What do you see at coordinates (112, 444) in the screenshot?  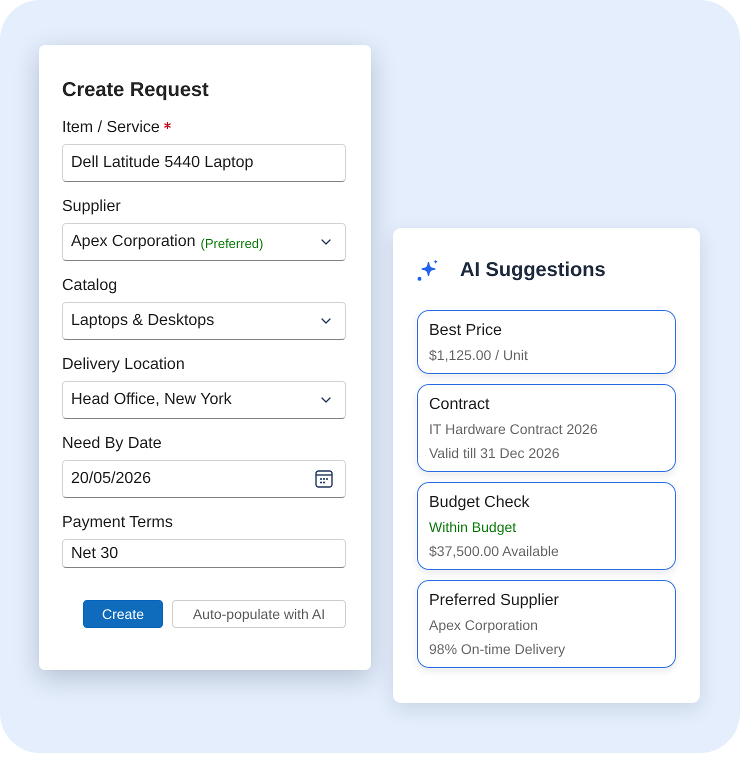 I see `field-label: Need By Date` at bounding box center [112, 444].